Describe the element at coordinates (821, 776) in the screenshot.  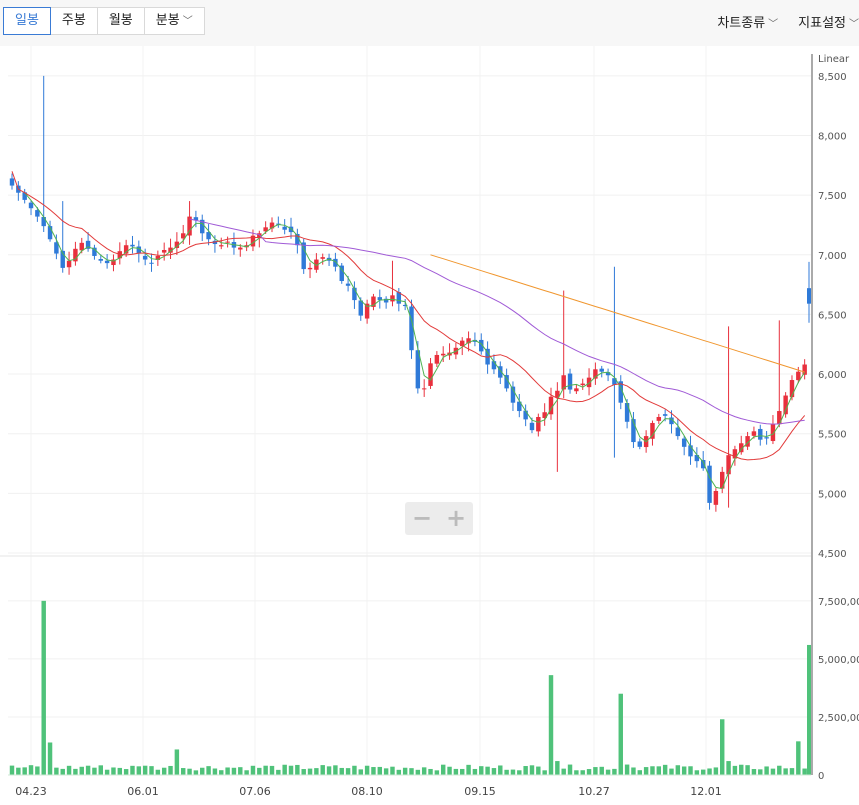
I see `volume-tick-label: 0` at that location.